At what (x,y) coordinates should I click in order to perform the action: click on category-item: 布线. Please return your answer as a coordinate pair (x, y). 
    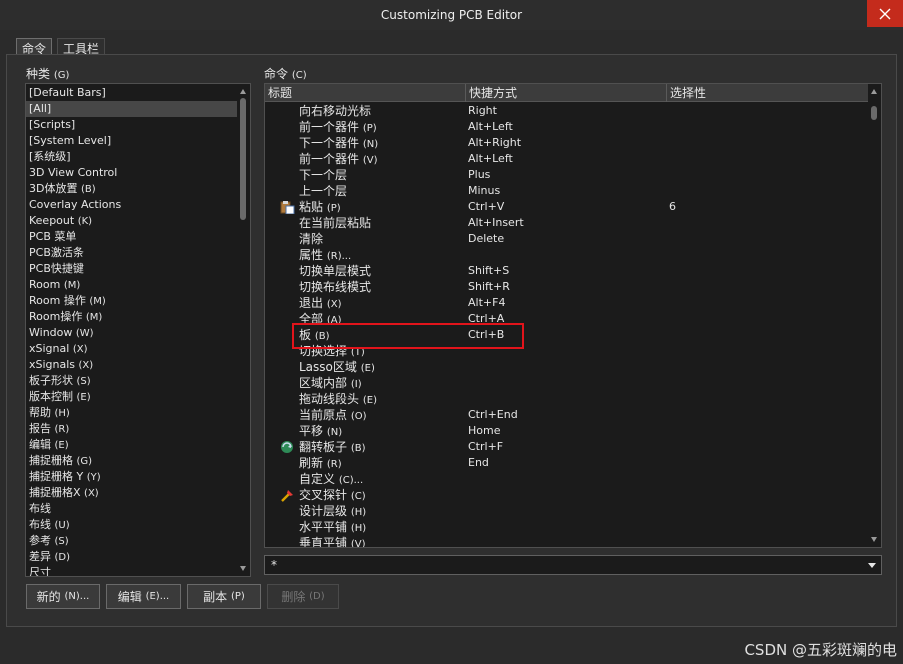
    Looking at the image, I should click on (132, 509).